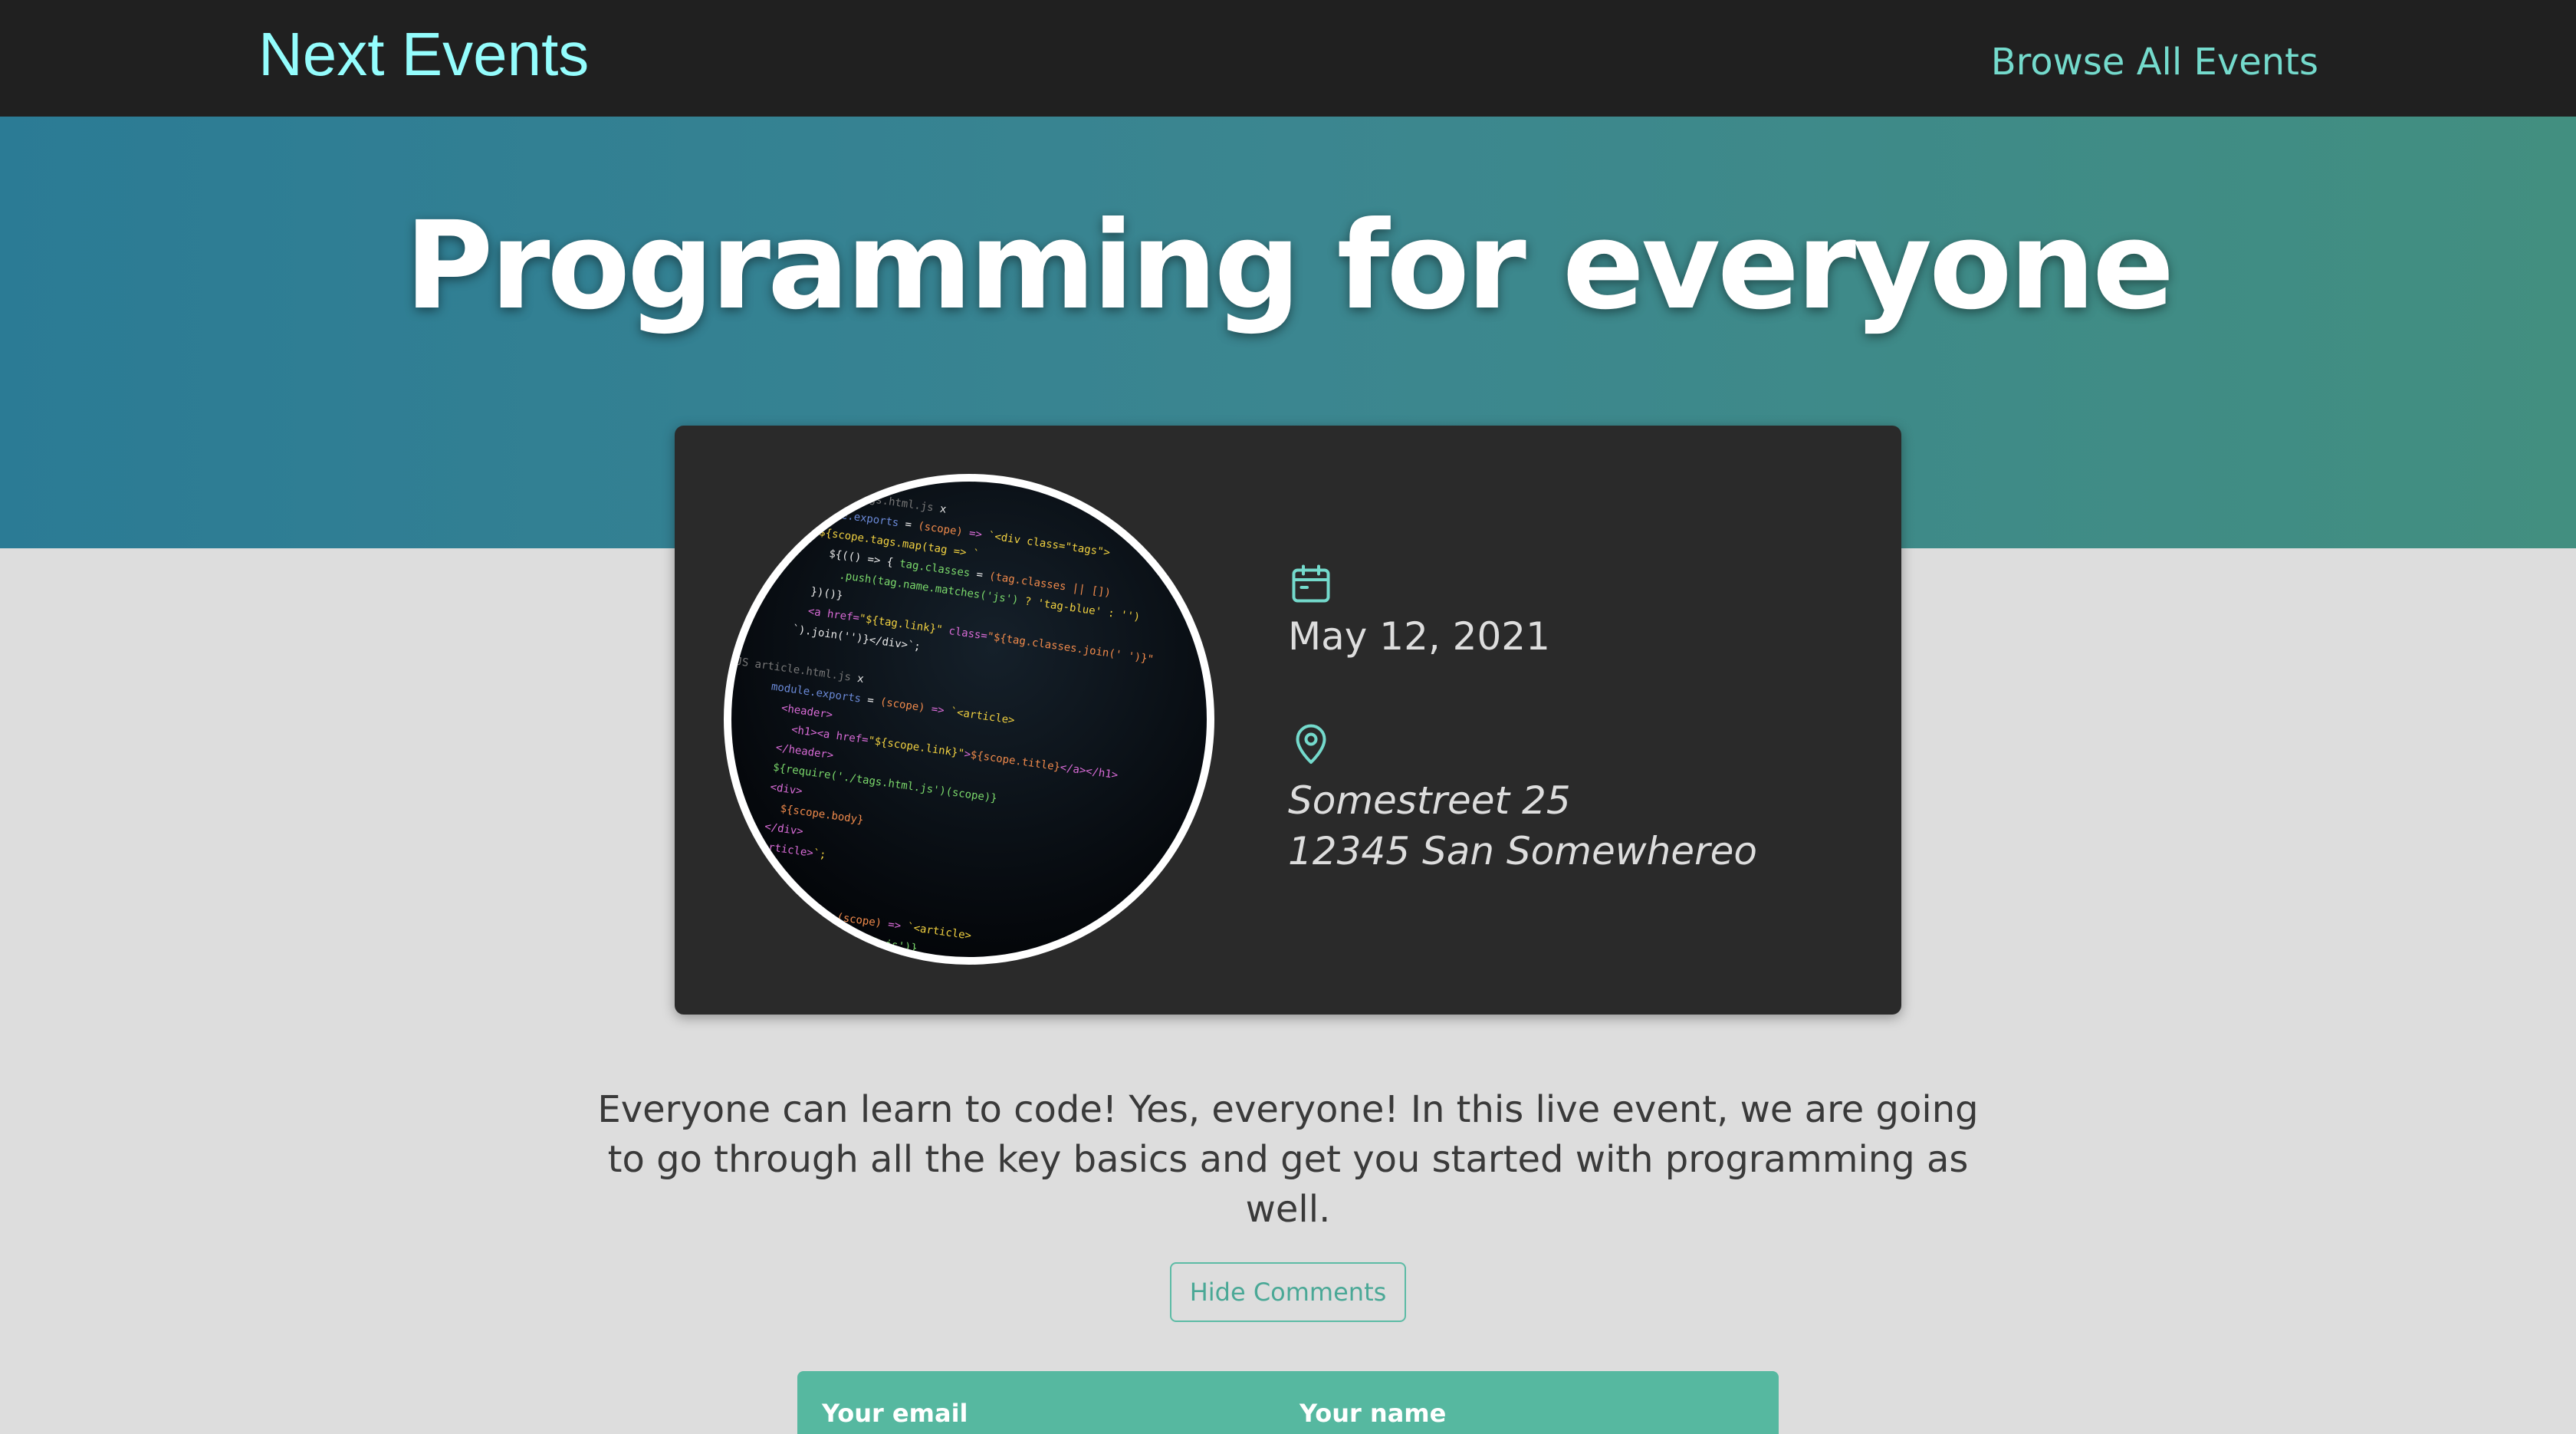 Image resolution: width=2576 pixels, height=1434 pixels. Describe the element at coordinates (895, 1413) in the screenshot. I see `email-field-label: Your email` at that location.